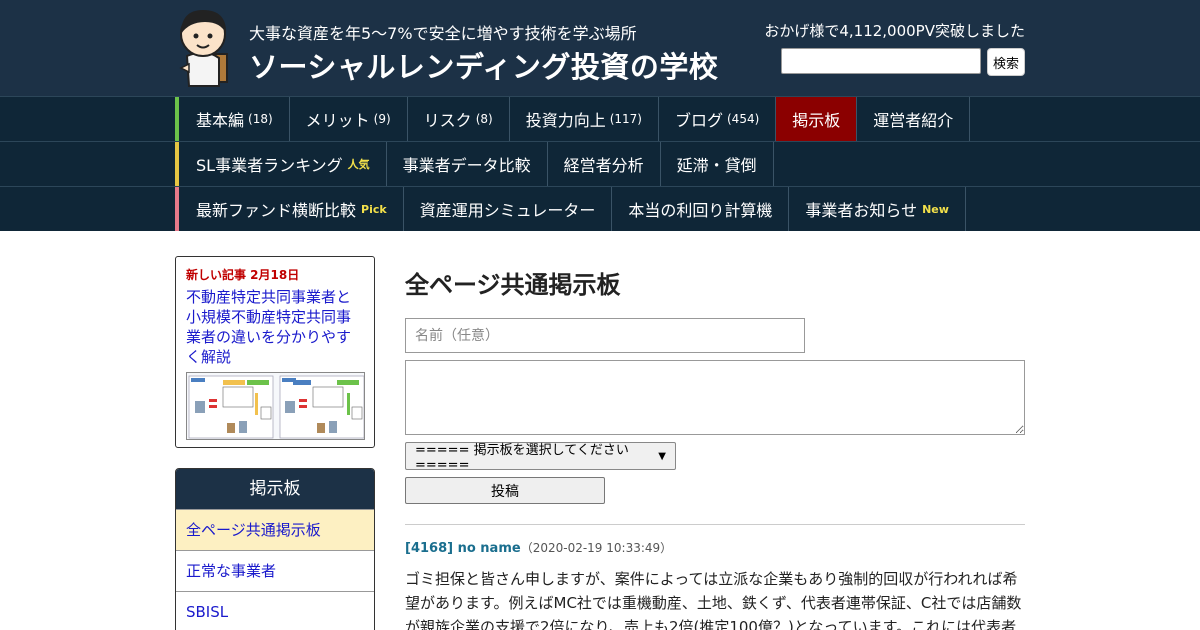 Image resolution: width=1200 pixels, height=630 pixels. I want to click on post-date: （2020-02-19 10:33:49）, so click(596, 548).